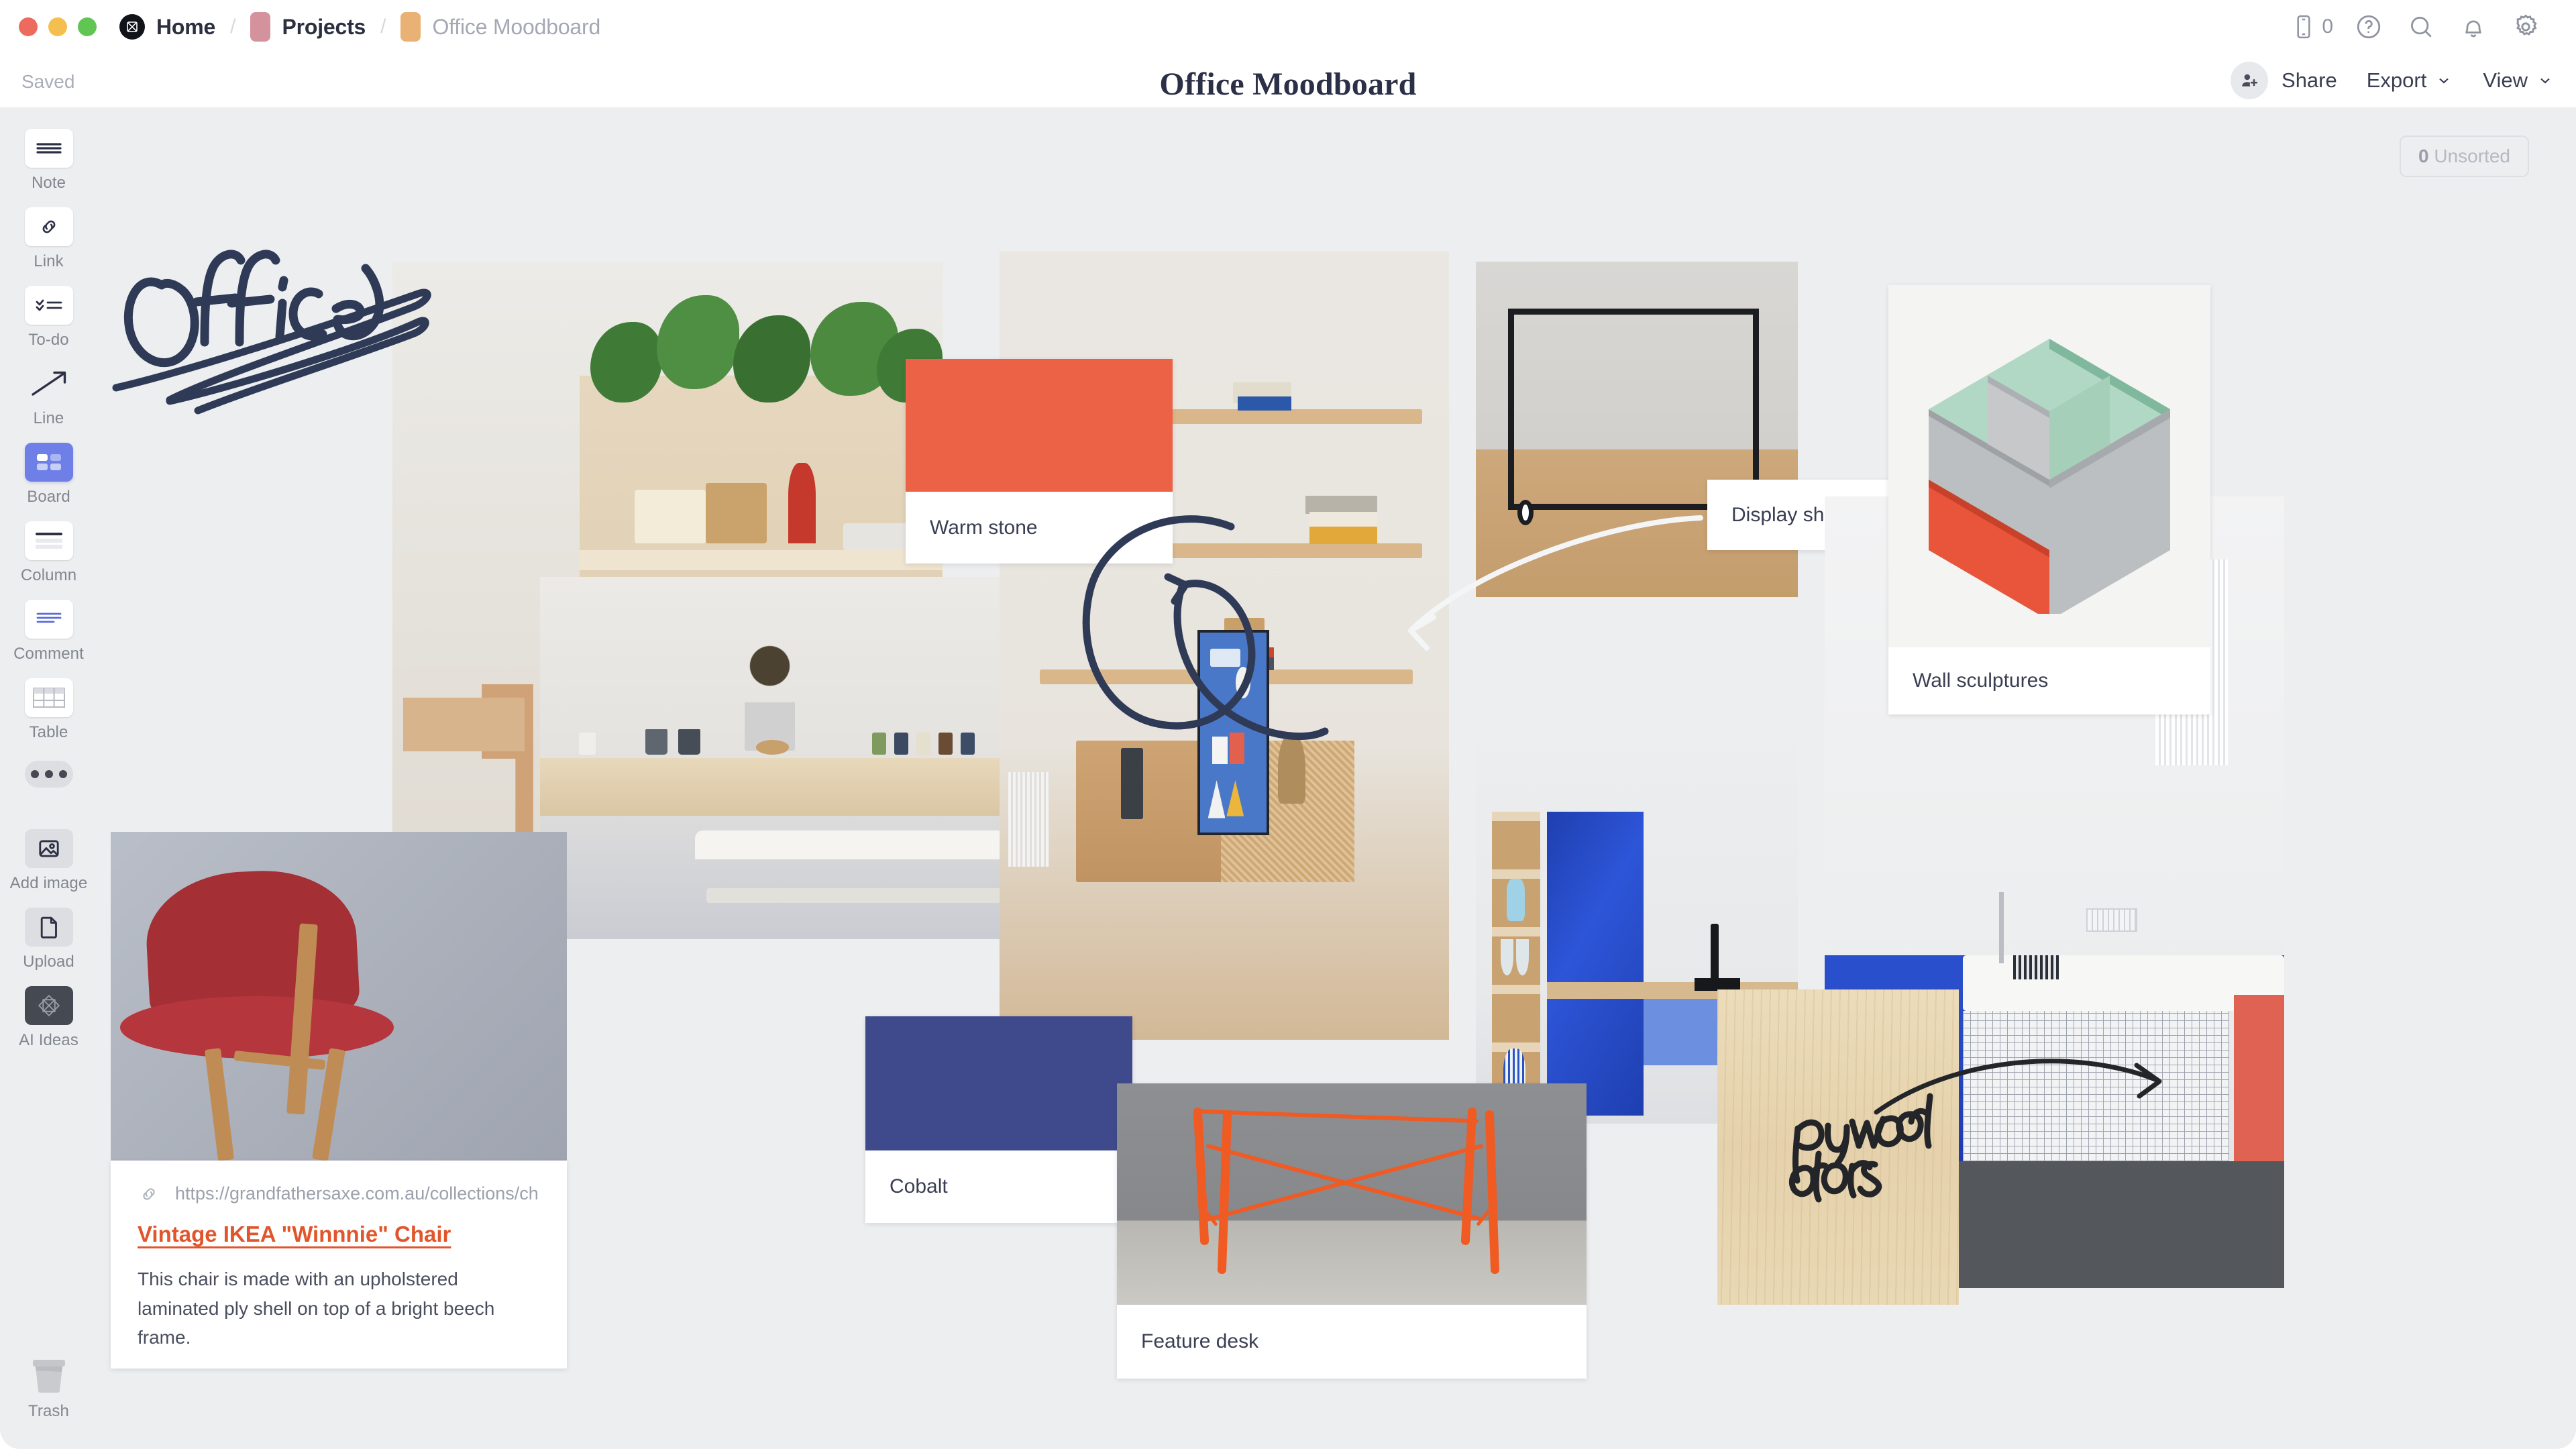 The width and height of the screenshot is (2576, 1449). Describe the element at coordinates (48, 962) in the screenshot. I see `sidebar-label-upload: Upload` at that location.